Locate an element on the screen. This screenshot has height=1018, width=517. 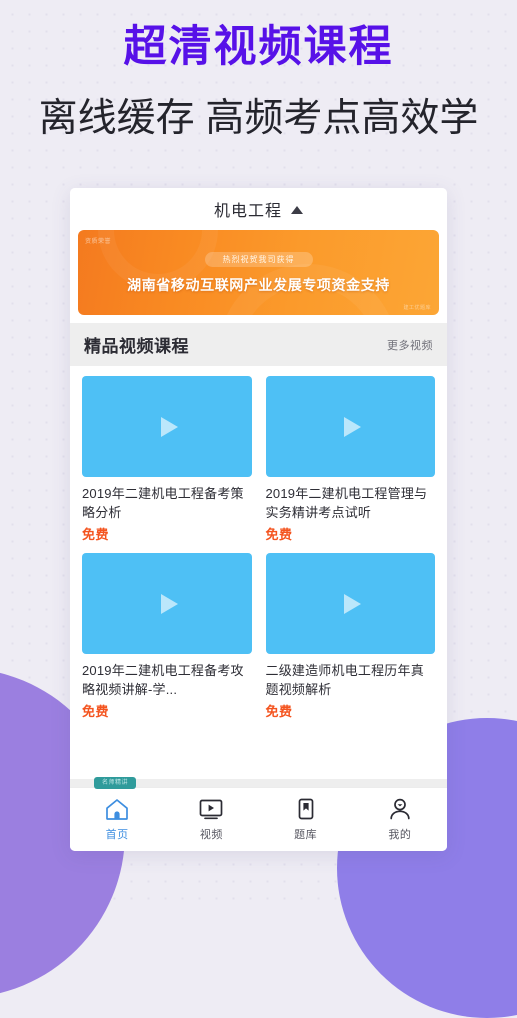
tab-profile-label: 我的 is located at coordinates (400, 835).